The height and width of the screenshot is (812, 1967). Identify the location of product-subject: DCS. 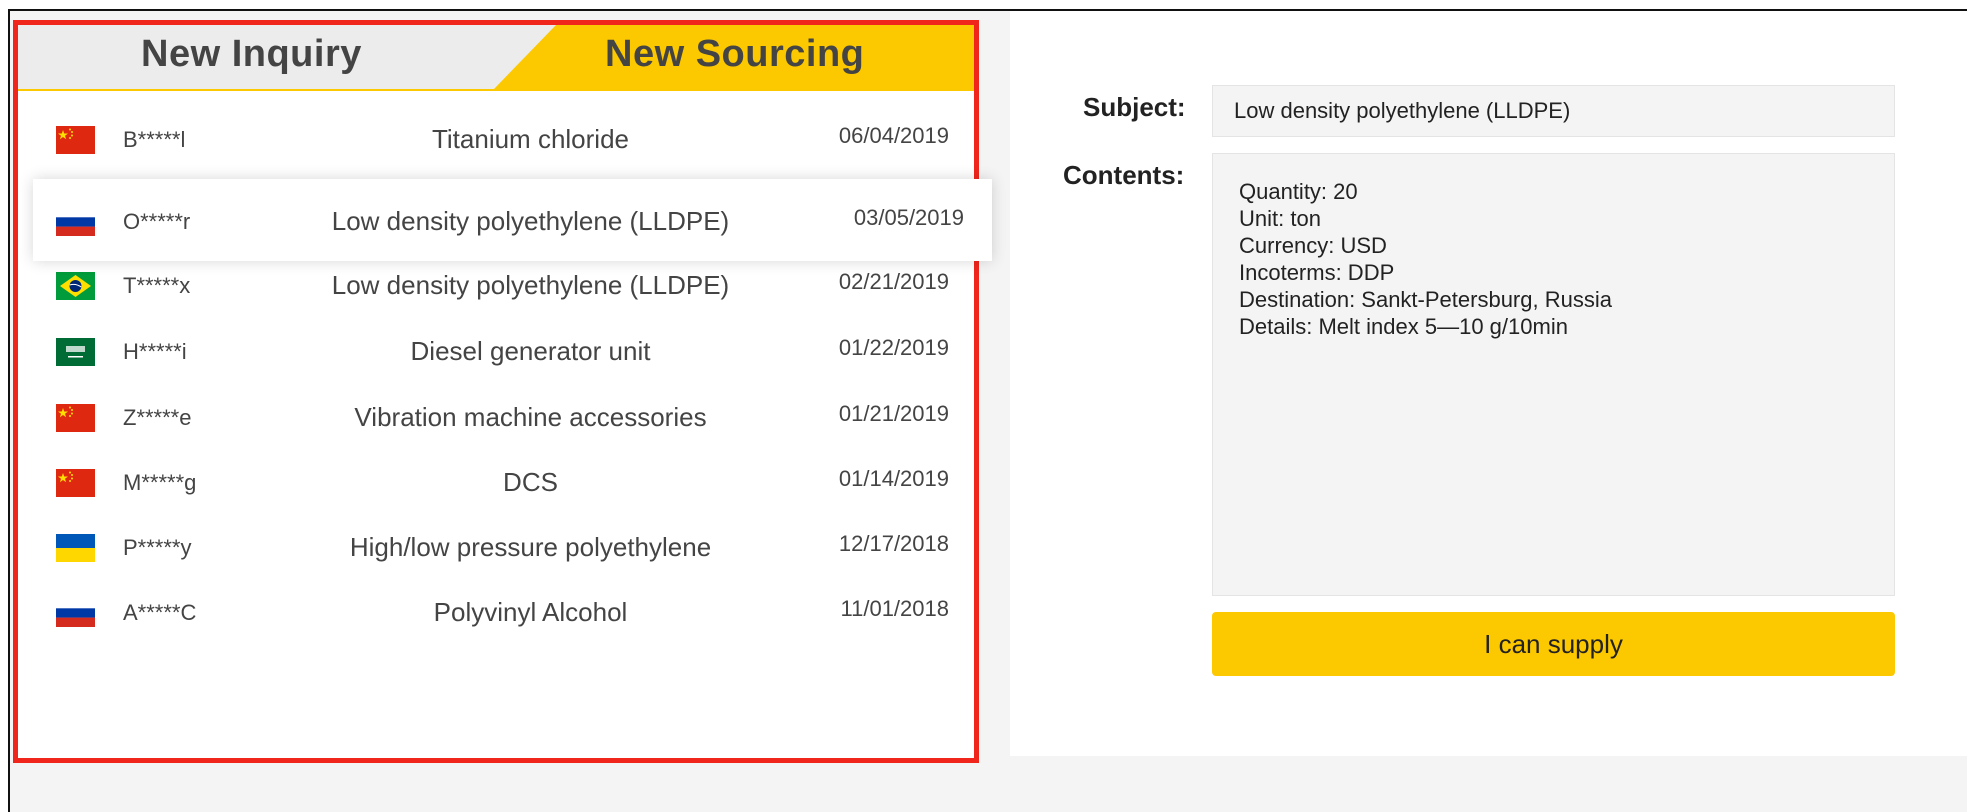
(530, 482).